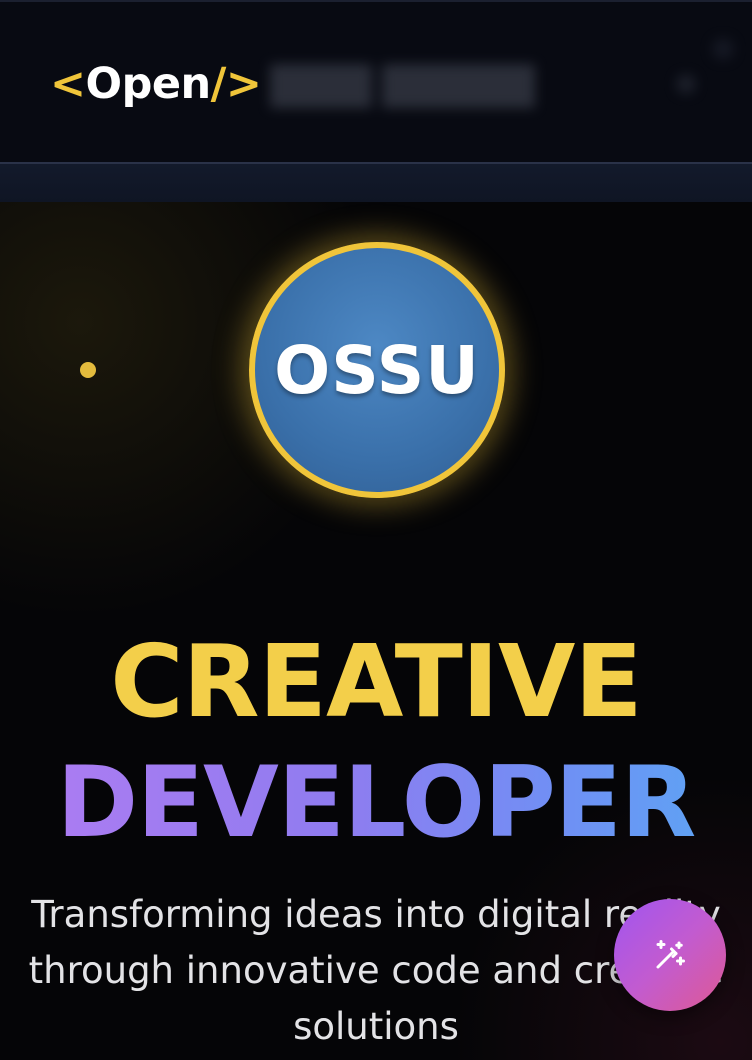  I want to click on badge-text: OSSU, so click(377, 370).